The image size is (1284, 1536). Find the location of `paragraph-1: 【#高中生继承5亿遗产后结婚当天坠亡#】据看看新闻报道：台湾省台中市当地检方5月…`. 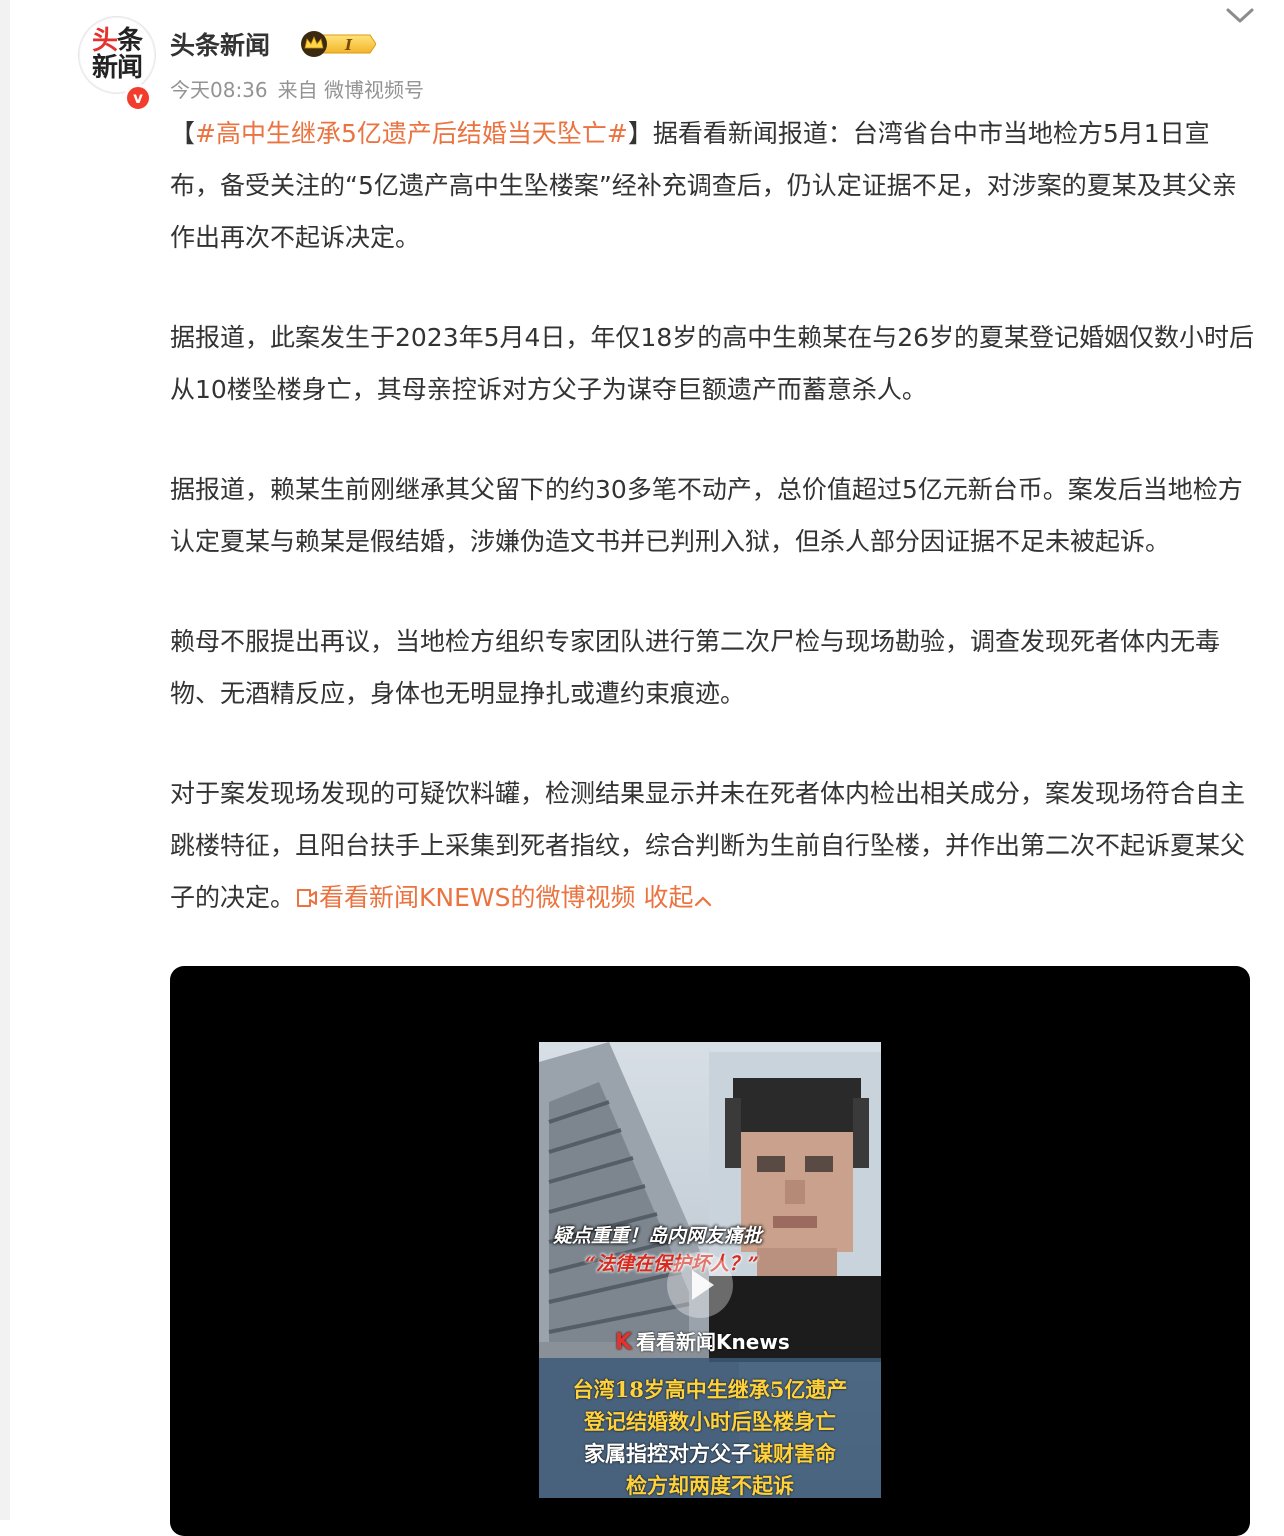

paragraph-1: 【#高中生继承5亿遗产后结婚当天坠亡#】据看看新闻报道：台湾省台中市当地检方5月… is located at coordinates (703, 185).